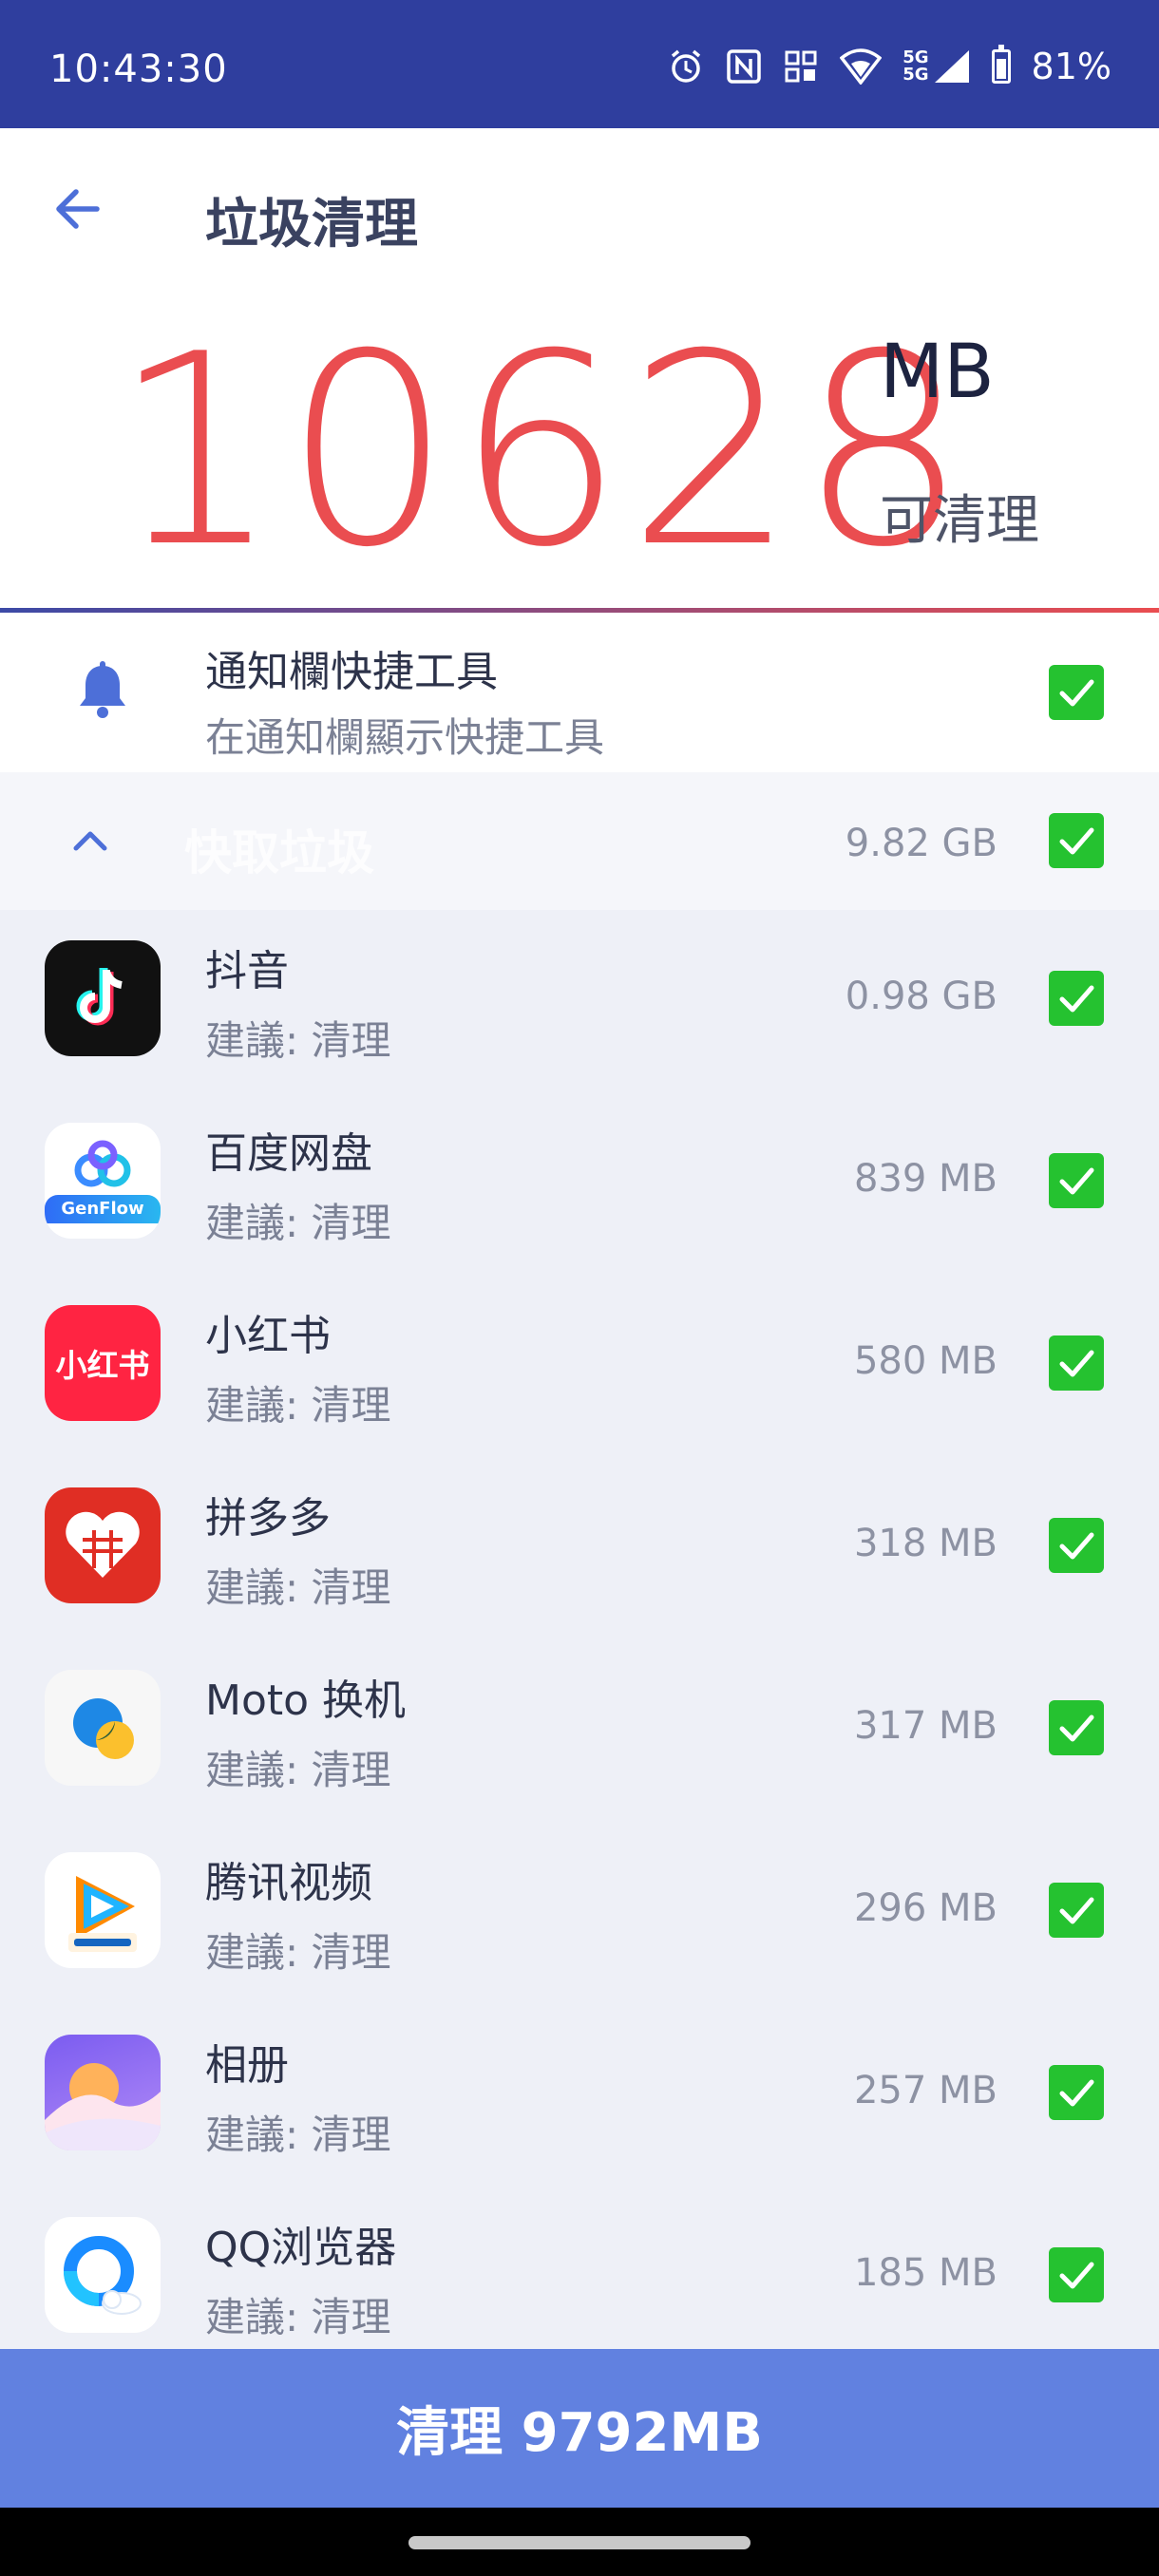 The width and height of the screenshot is (1159, 2576). Describe the element at coordinates (925, 2090) in the screenshot. I see `app-size: 257 MB` at that location.